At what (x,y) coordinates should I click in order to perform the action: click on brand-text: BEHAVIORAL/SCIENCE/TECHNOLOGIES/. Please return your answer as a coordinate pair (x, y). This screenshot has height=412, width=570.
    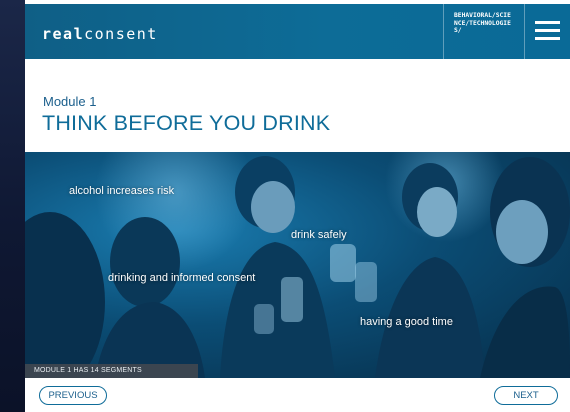
    Looking at the image, I should click on (482, 23).